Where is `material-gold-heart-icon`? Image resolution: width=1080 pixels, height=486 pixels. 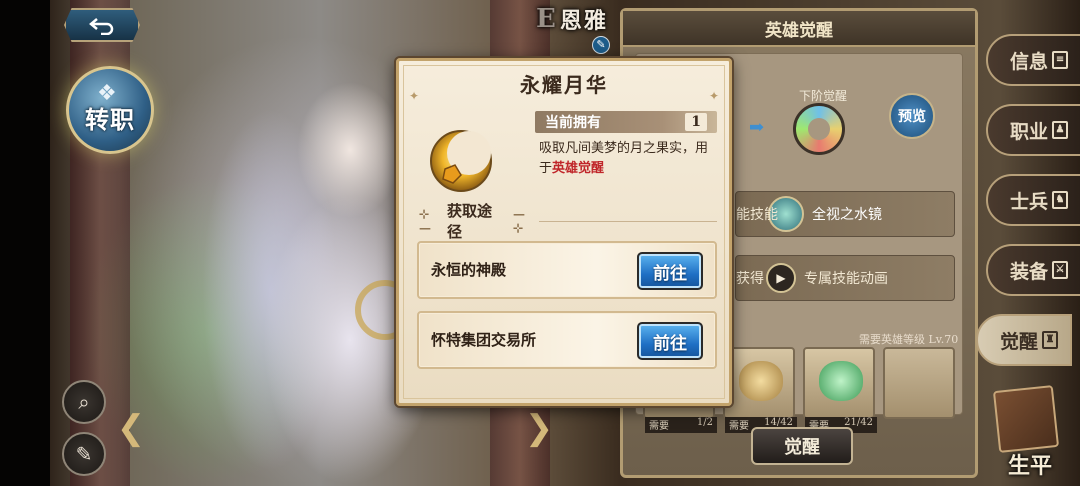 material-gold-heart-icon is located at coordinates (761, 381).